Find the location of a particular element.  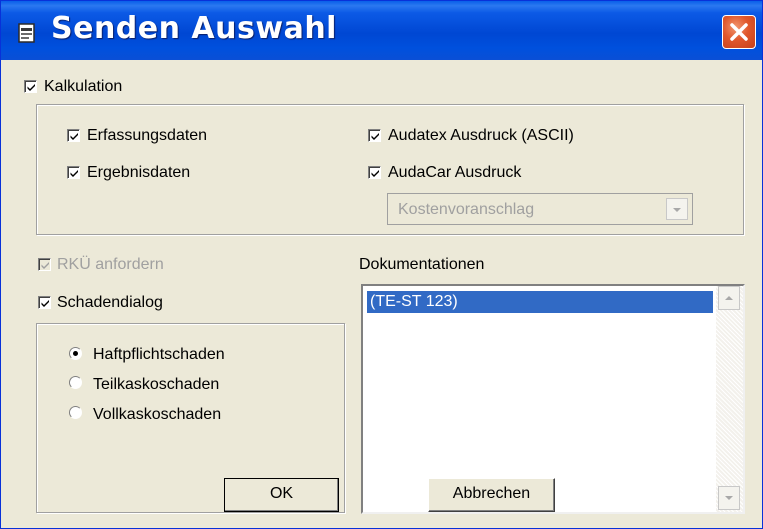

chevron-up-icon is located at coordinates (729, 298).